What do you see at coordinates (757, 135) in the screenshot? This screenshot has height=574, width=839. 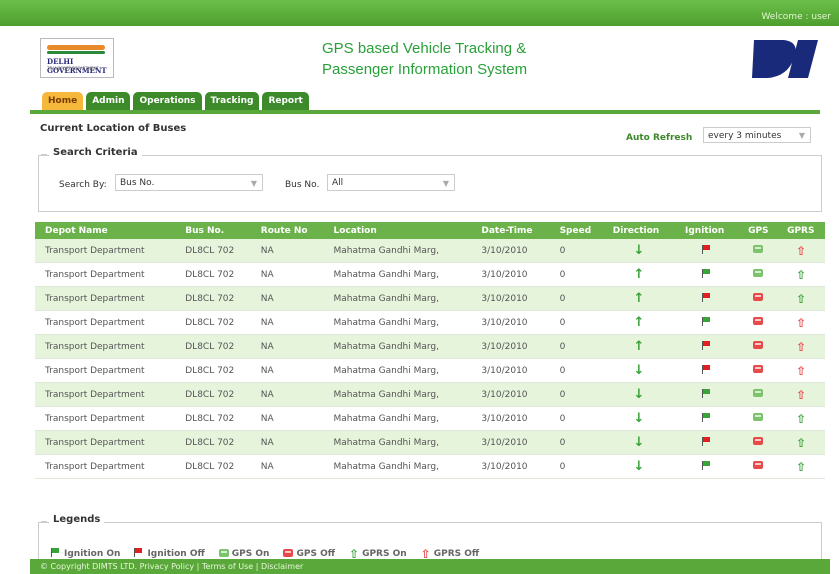 I see `auto-refresh-select: every 3 minutes ▼` at bounding box center [757, 135].